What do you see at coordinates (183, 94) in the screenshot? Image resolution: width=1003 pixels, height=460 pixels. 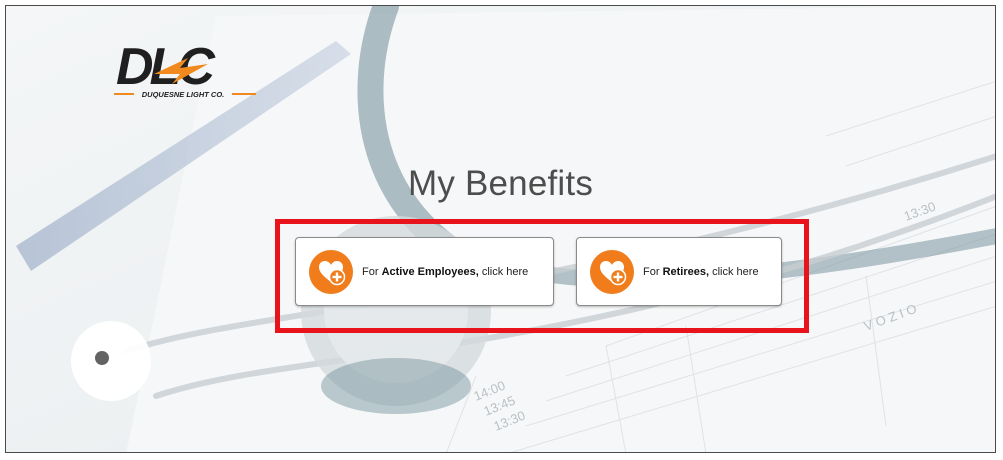 I see `svg-text: DUQUESNE LIGHT CO.` at bounding box center [183, 94].